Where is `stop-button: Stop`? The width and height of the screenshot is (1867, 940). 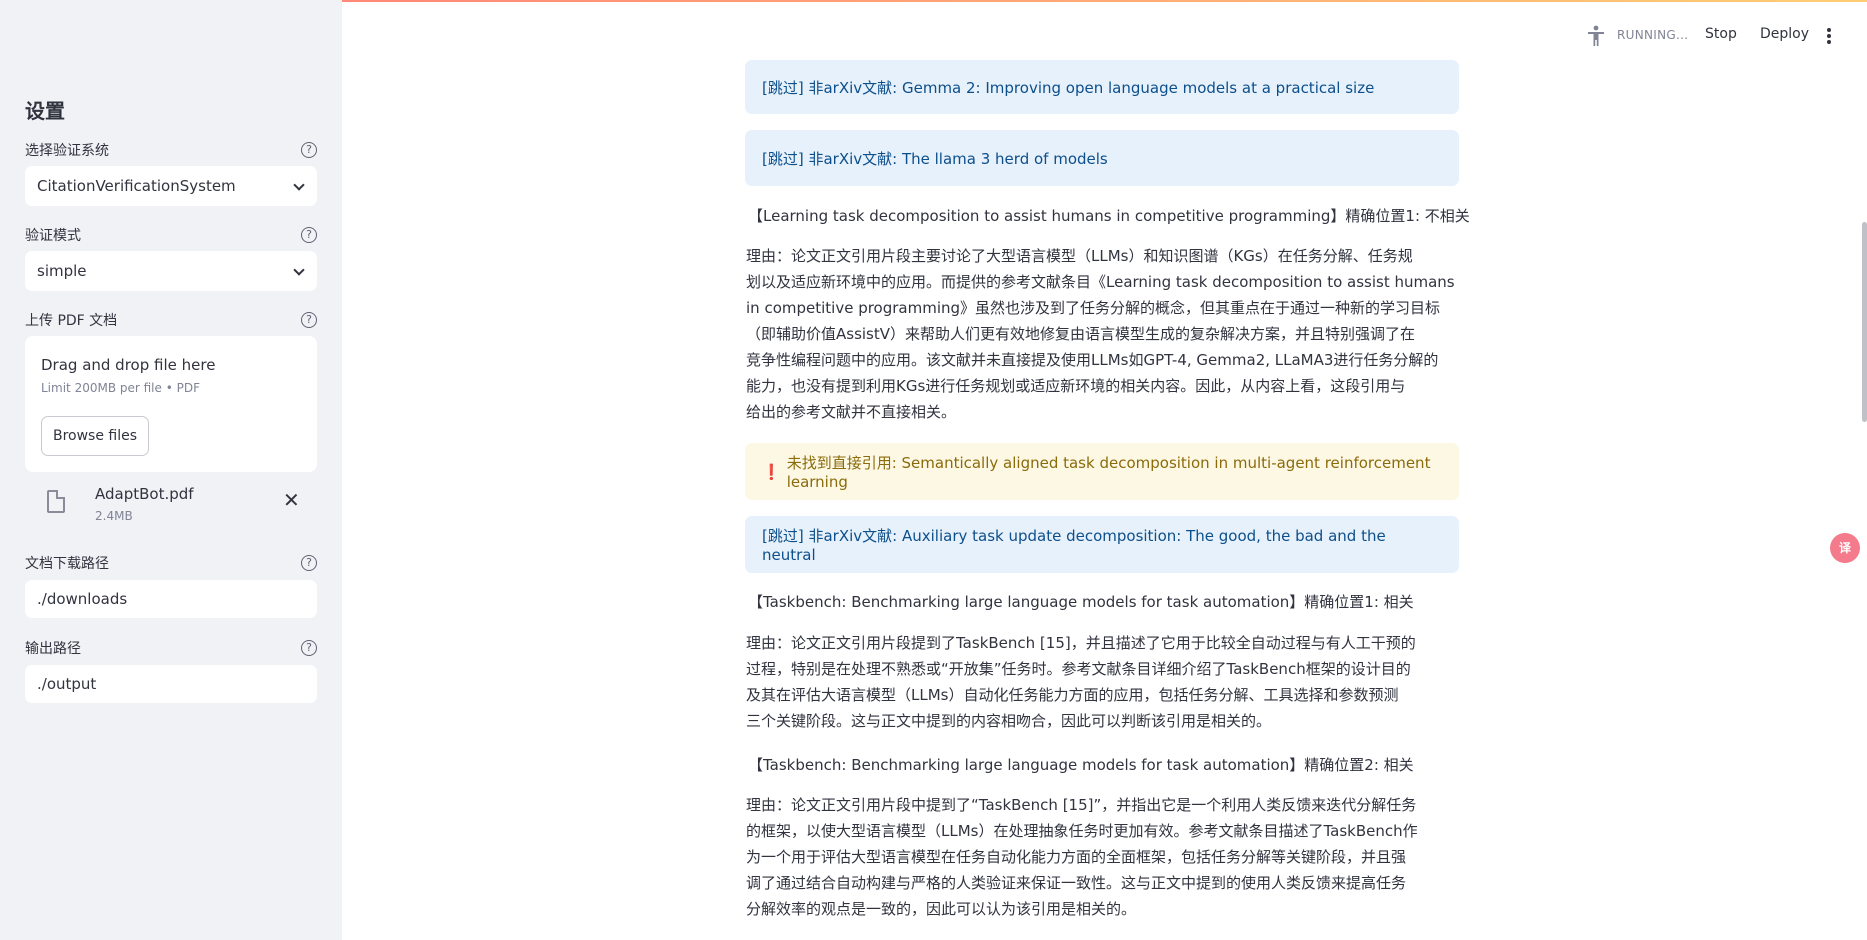 stop-button: Stop is located at coordinates (1721, 34).